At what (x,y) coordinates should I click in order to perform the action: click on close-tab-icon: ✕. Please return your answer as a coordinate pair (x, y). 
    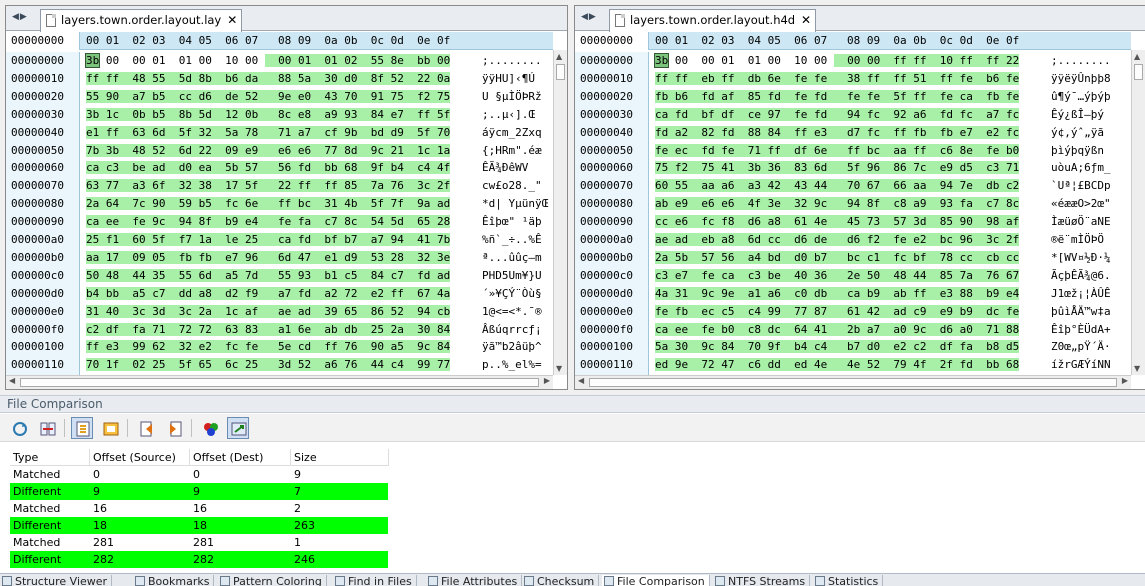
    Looking at the image, I should click on (806, 20).